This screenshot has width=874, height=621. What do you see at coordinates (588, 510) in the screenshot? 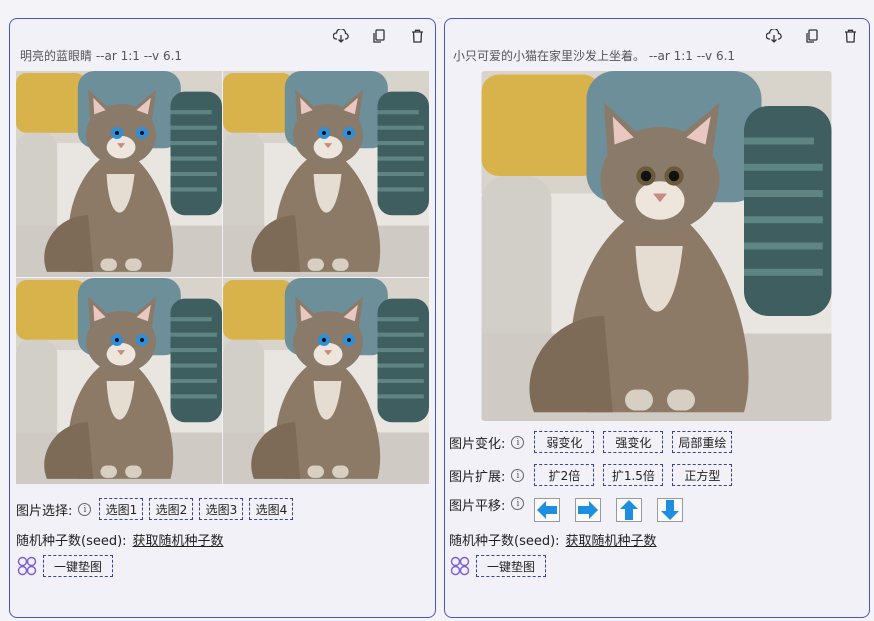
I see `arrow-right-icon` at bounding box center [588, 510].